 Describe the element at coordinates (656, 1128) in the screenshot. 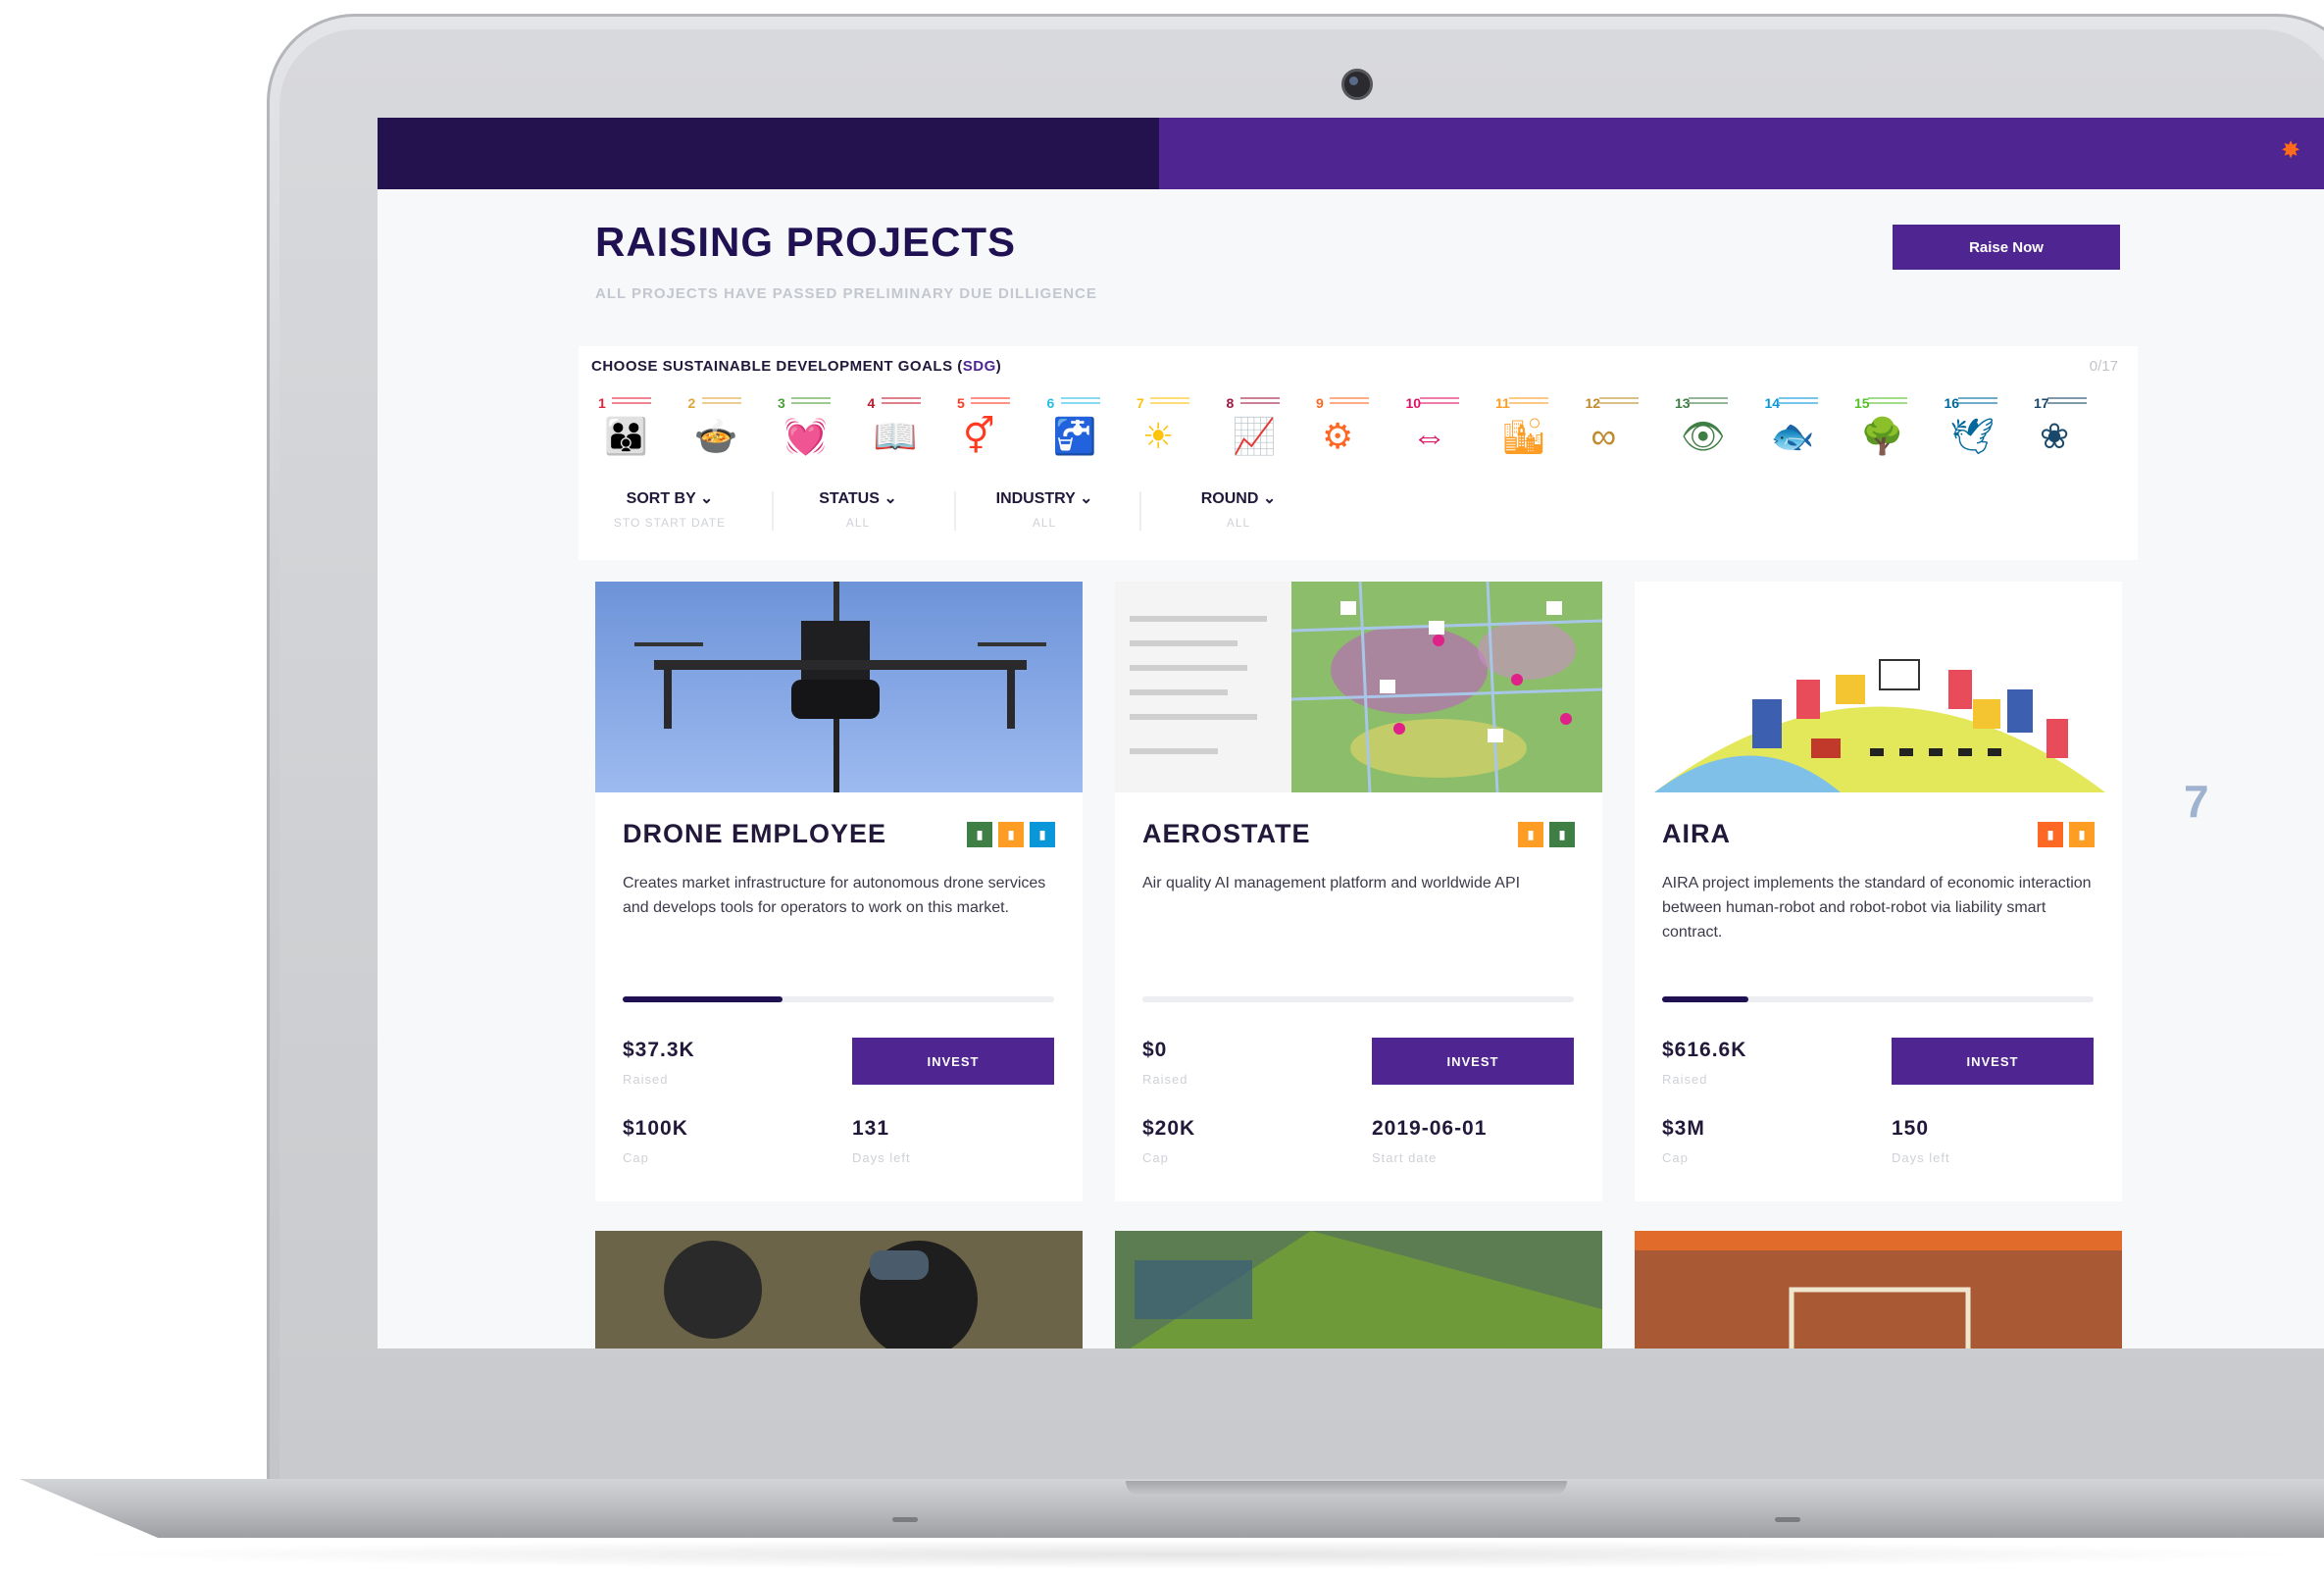

I see `cap-value: $100K` at that location.